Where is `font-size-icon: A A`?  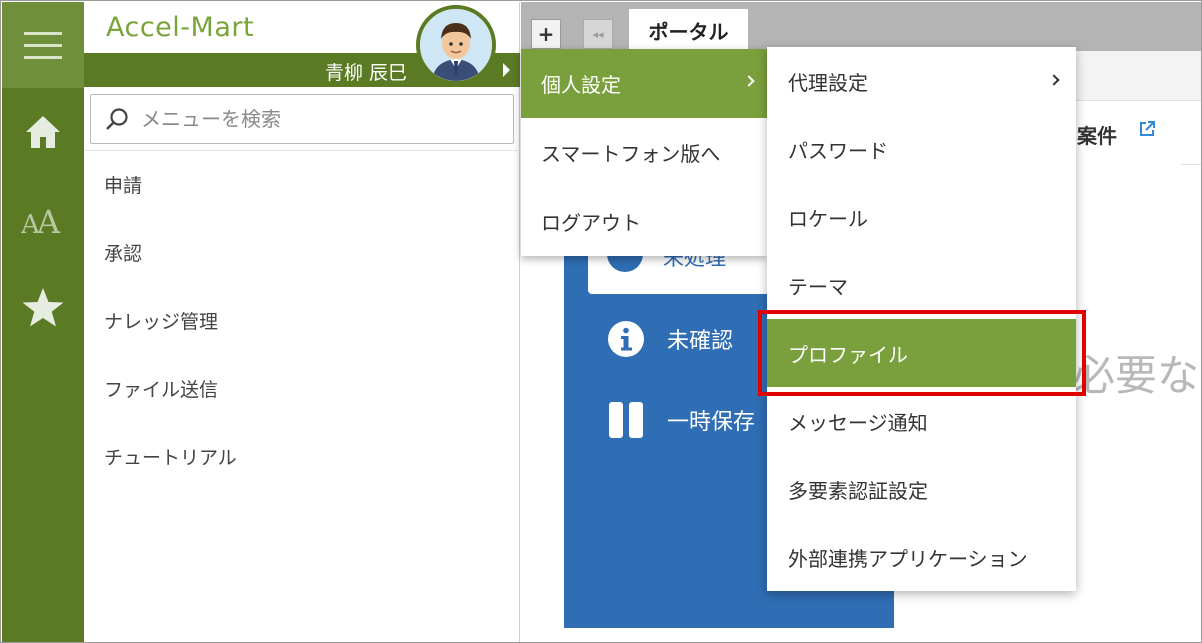
font-size-icon: A A is located at coordinates (41, 220).